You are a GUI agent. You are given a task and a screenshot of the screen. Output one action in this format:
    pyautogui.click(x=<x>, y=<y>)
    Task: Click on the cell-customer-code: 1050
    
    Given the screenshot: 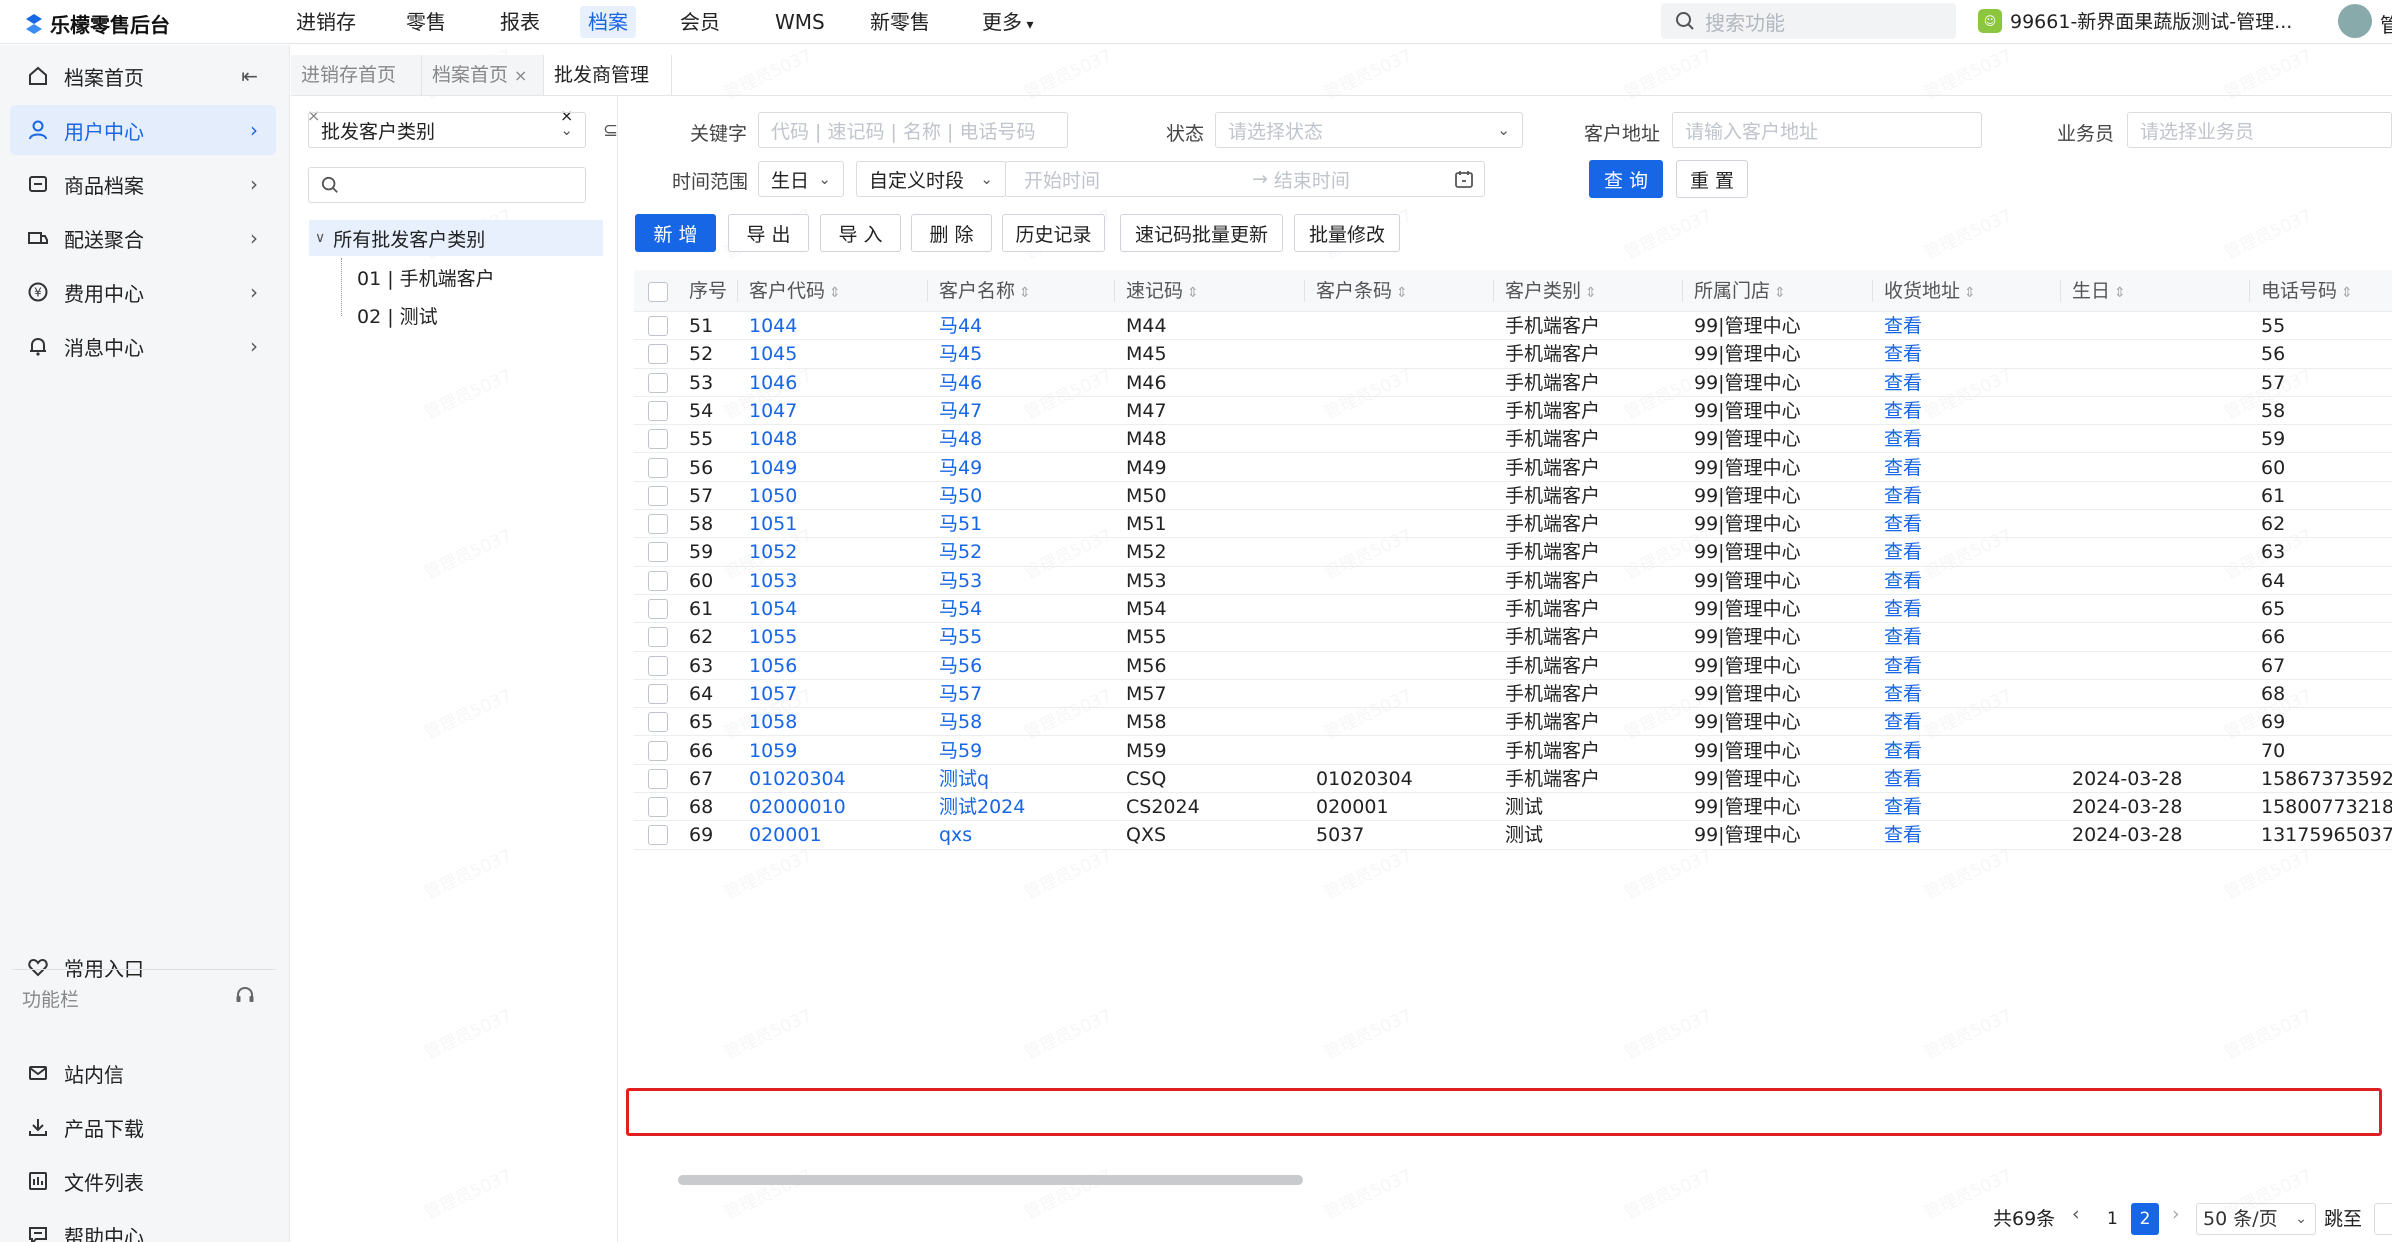 What is the action you would take?
    pyautogui.click(x=841, y=496)
    